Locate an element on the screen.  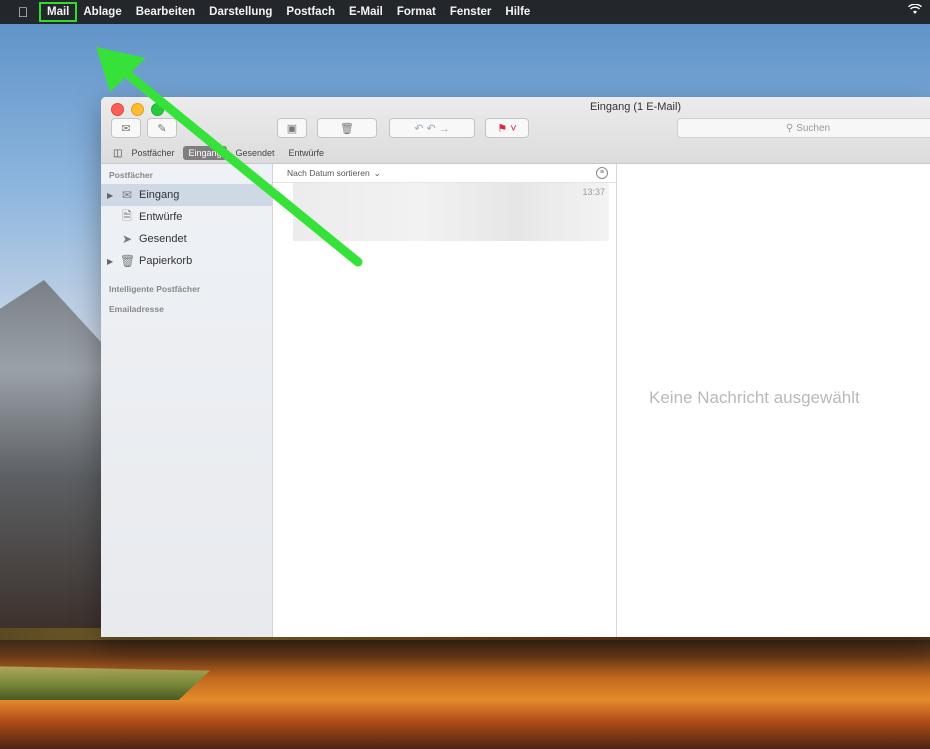
arrow-head is located at coordinates (121, 69).